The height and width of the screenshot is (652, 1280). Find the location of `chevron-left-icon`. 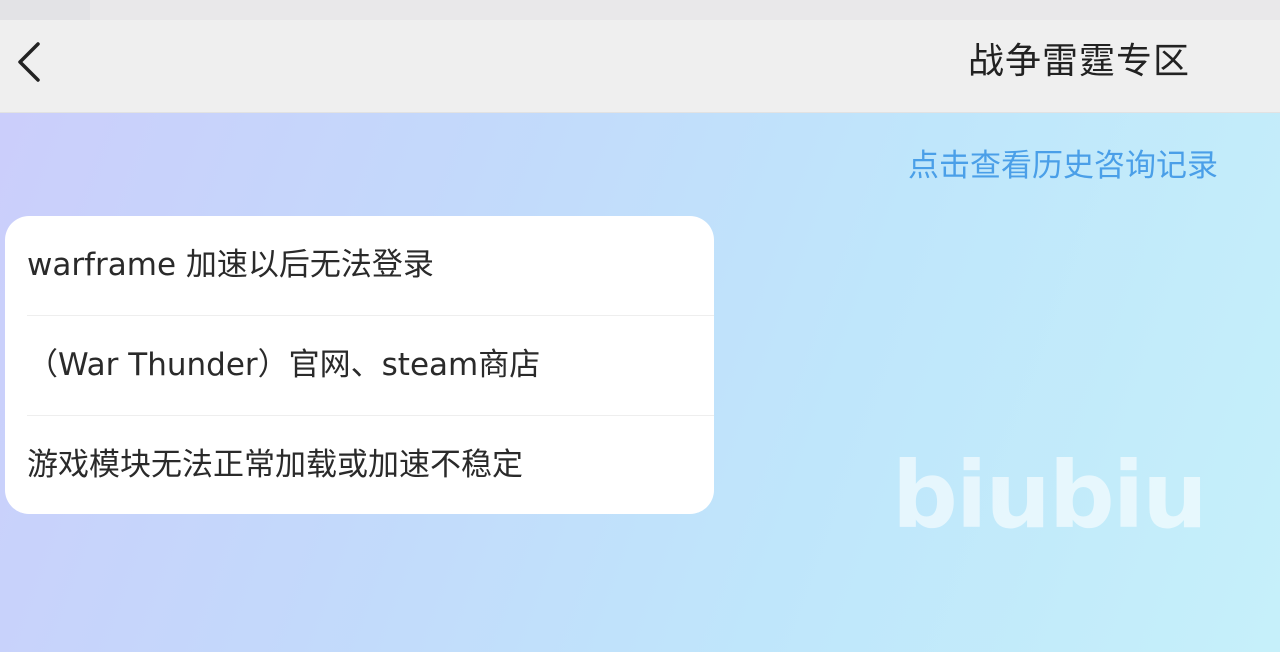

chevron-left-icon is located at coordinates (29, 62).